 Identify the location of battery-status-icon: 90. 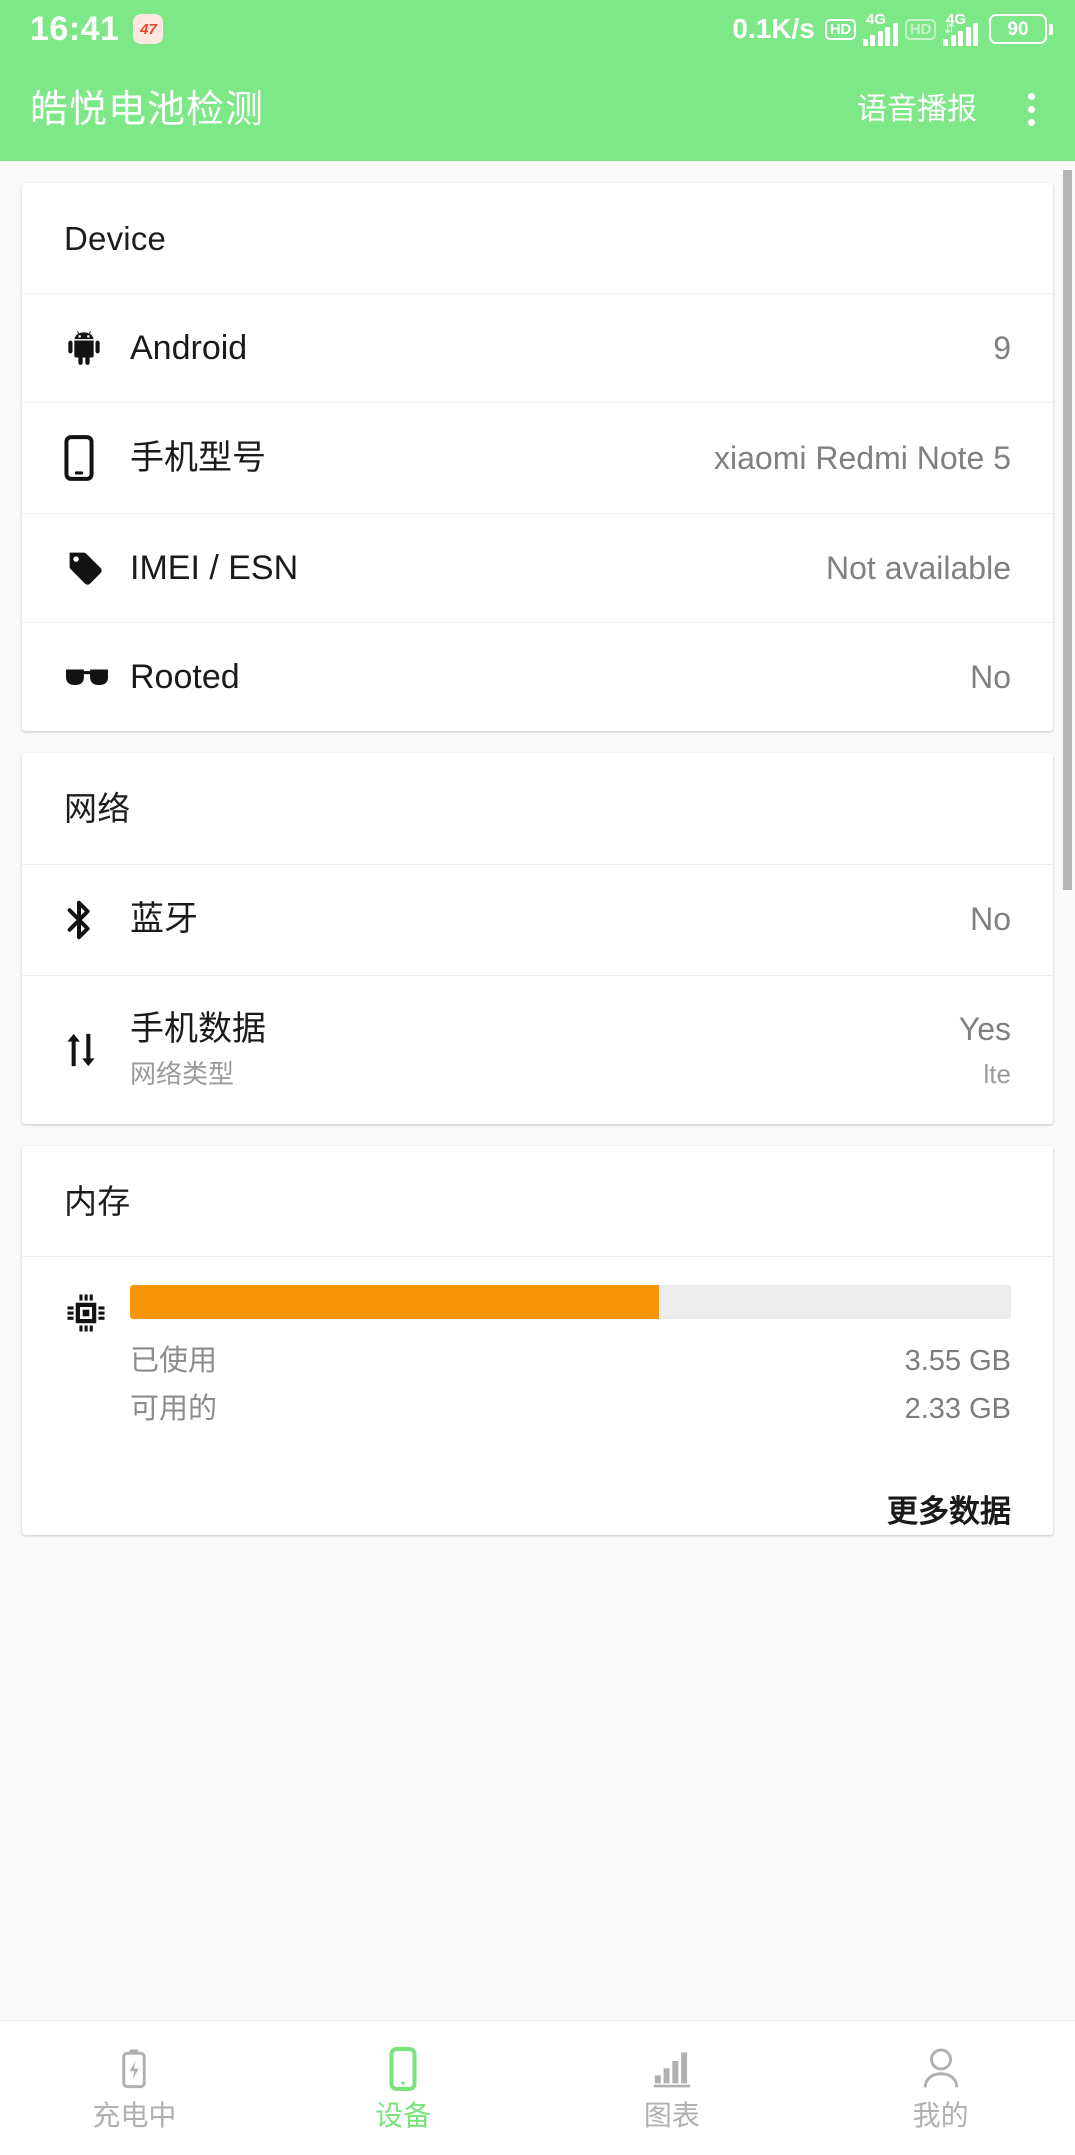
(1021, 29).